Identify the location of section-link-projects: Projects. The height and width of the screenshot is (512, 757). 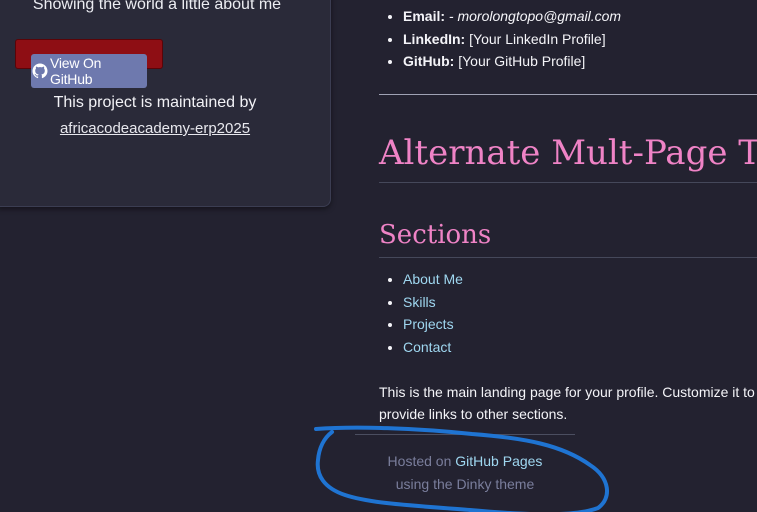
(428, 324).